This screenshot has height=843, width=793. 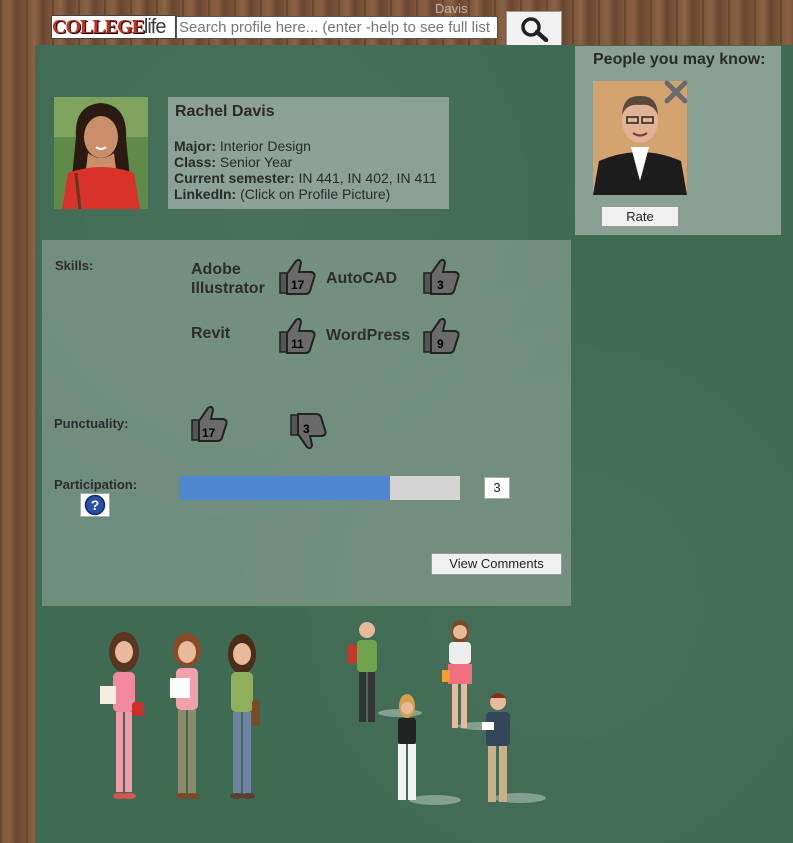 I want to click on profile-major: Major: Interior Design, so click(x=242, y=146).